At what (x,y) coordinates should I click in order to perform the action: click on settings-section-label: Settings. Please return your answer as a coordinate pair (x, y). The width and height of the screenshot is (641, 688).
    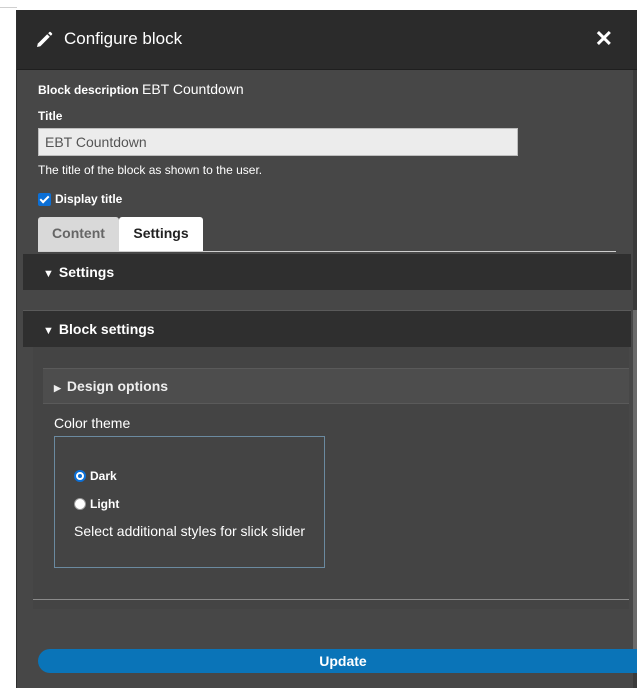
    Looking at the image, I should click on (86, 272).